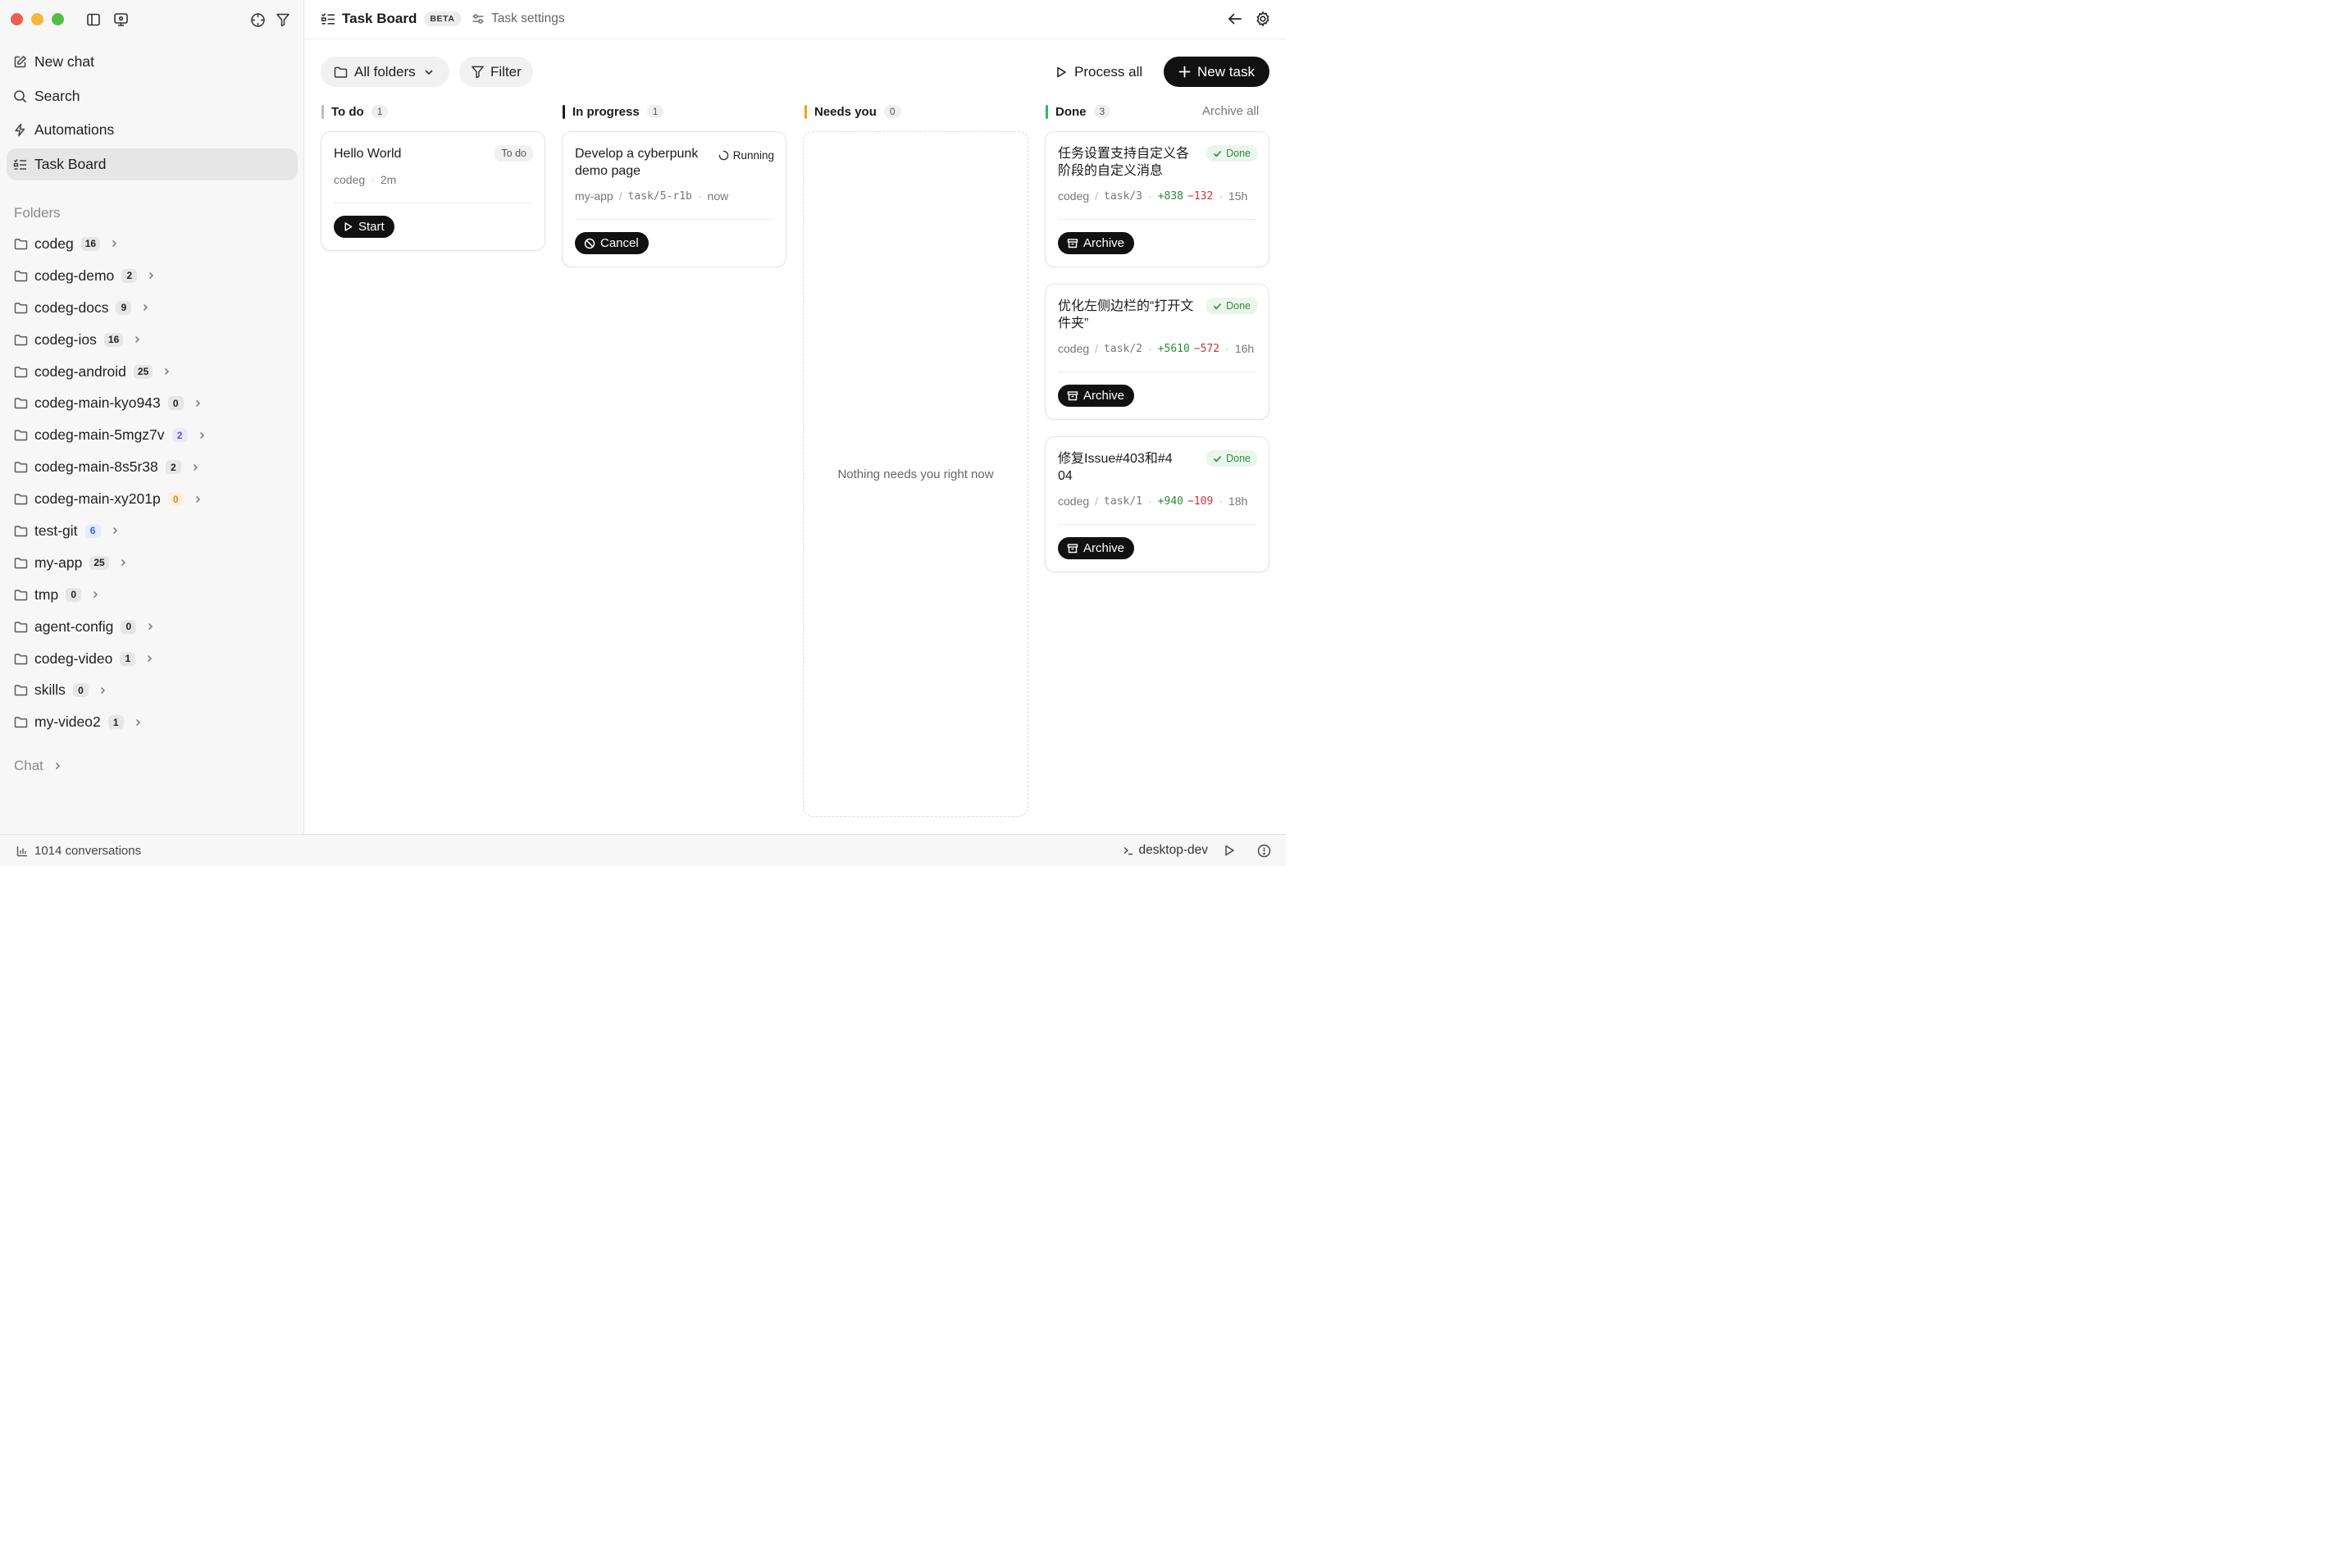 This screenshot has width=2329, height=1568. What do you see at coordinates (257, 20) in the screenshot?
I see `crosshair-icon` at bounding box center [257, 20].